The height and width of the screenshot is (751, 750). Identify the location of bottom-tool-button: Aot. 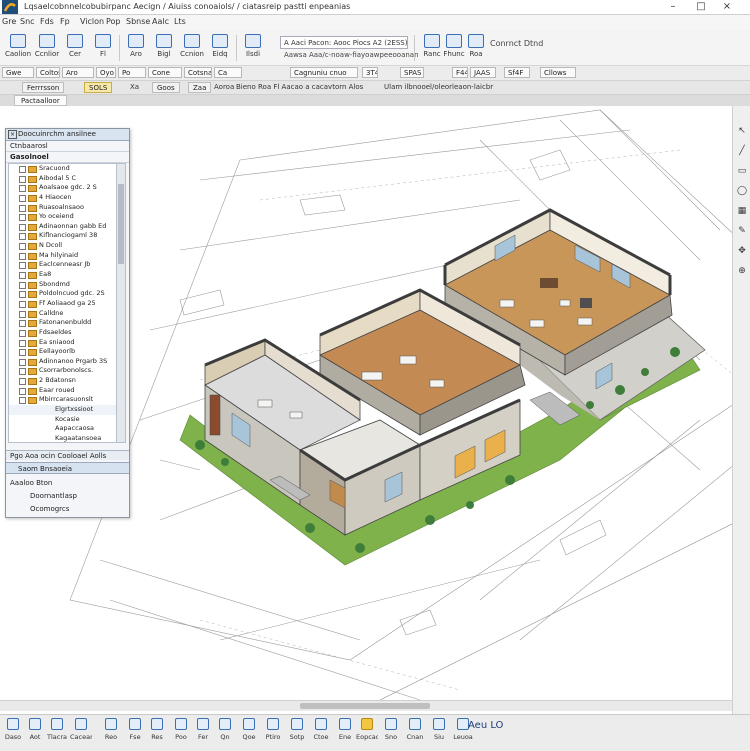
(35, 733).